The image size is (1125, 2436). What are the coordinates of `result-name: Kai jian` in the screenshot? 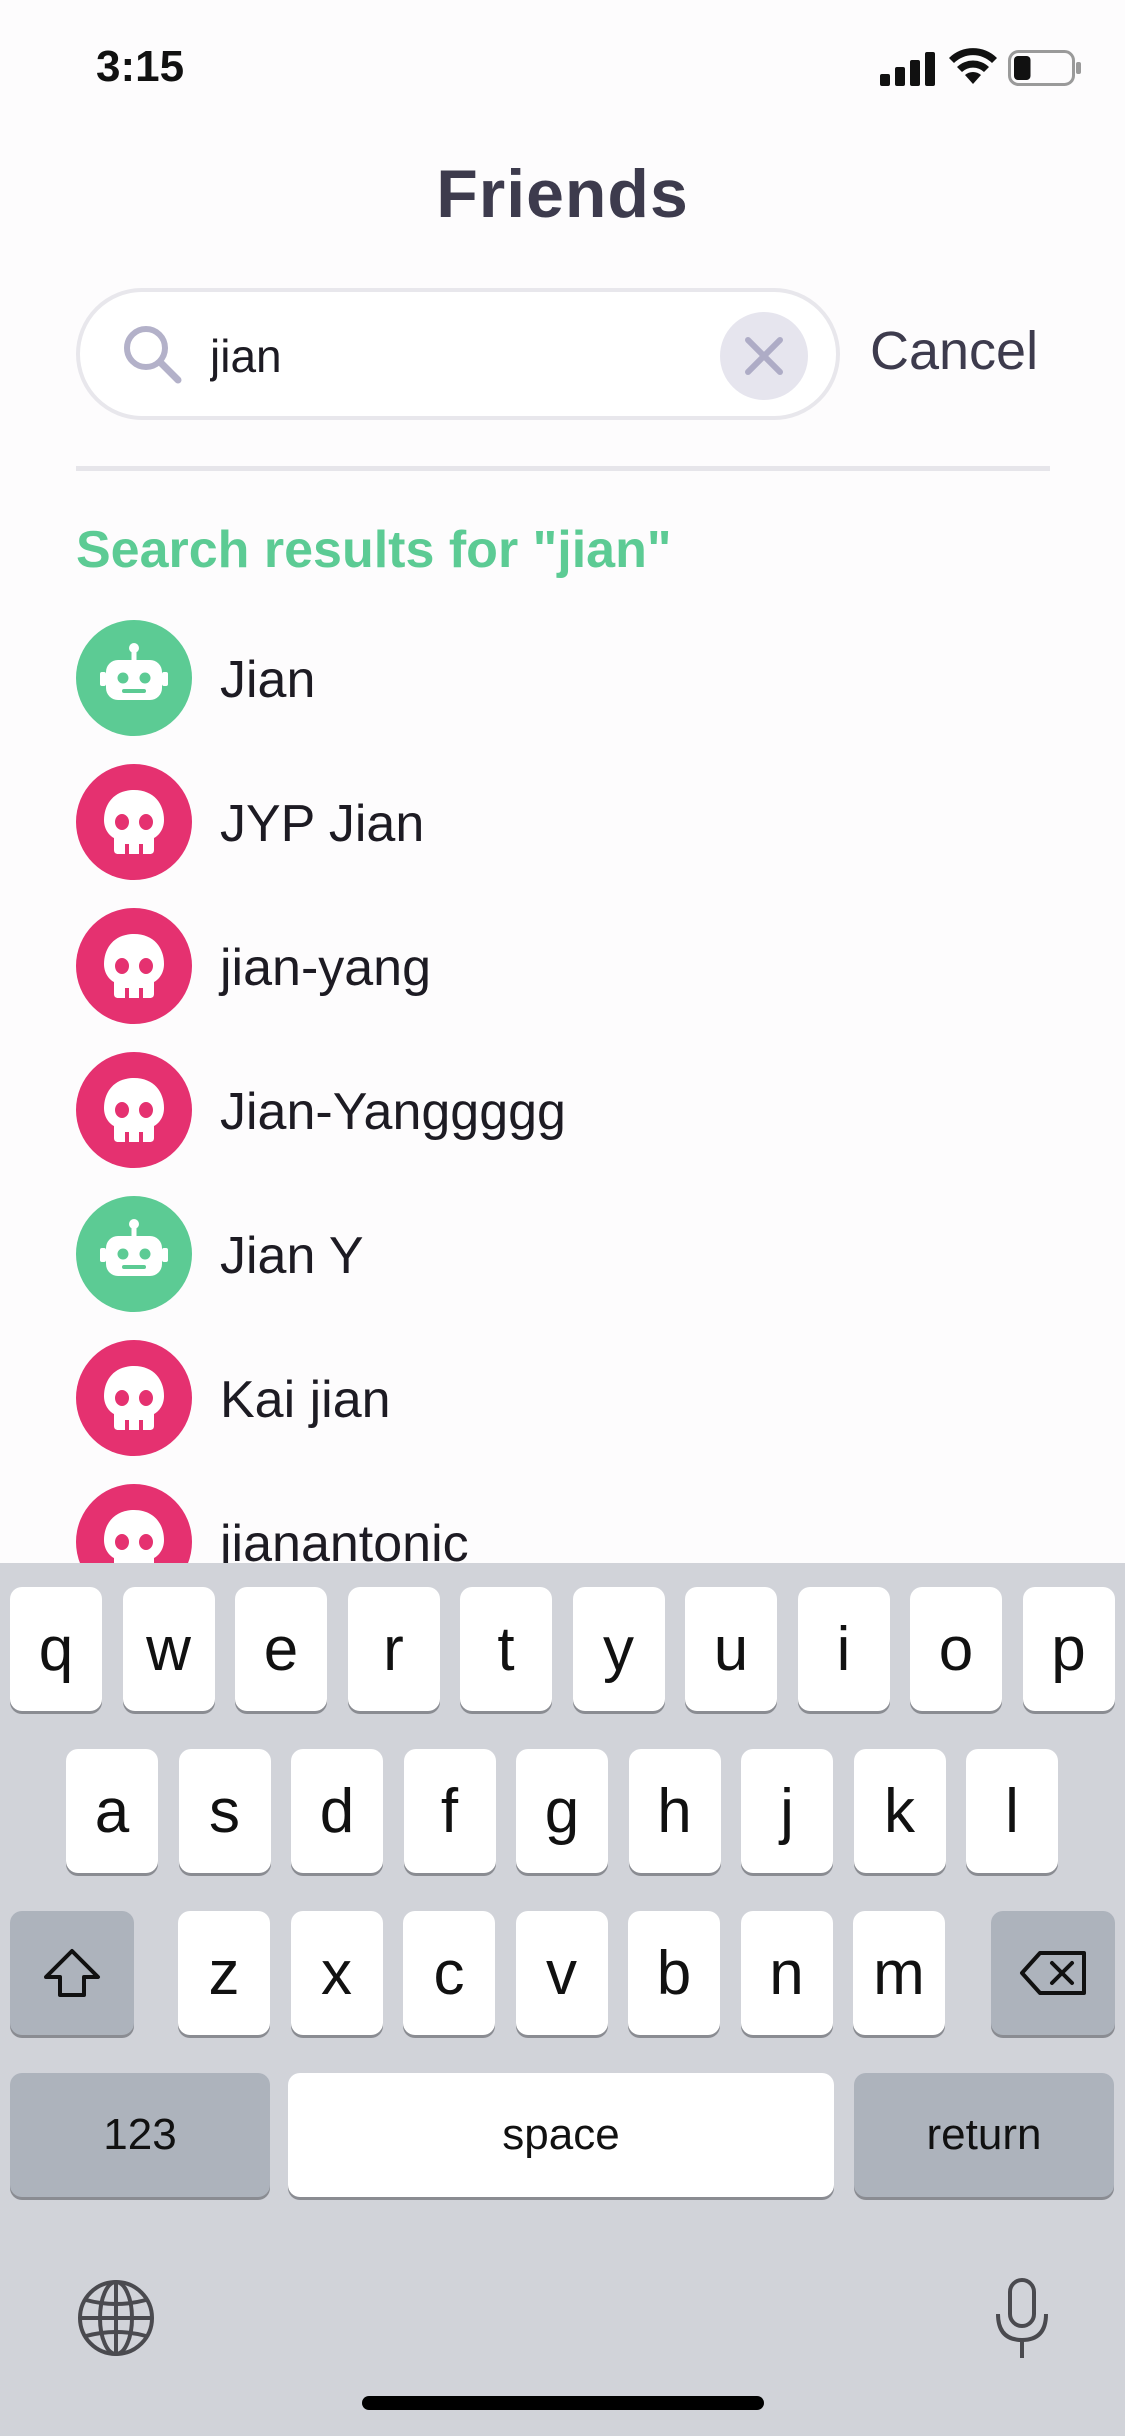 It's located at (305, 1400).